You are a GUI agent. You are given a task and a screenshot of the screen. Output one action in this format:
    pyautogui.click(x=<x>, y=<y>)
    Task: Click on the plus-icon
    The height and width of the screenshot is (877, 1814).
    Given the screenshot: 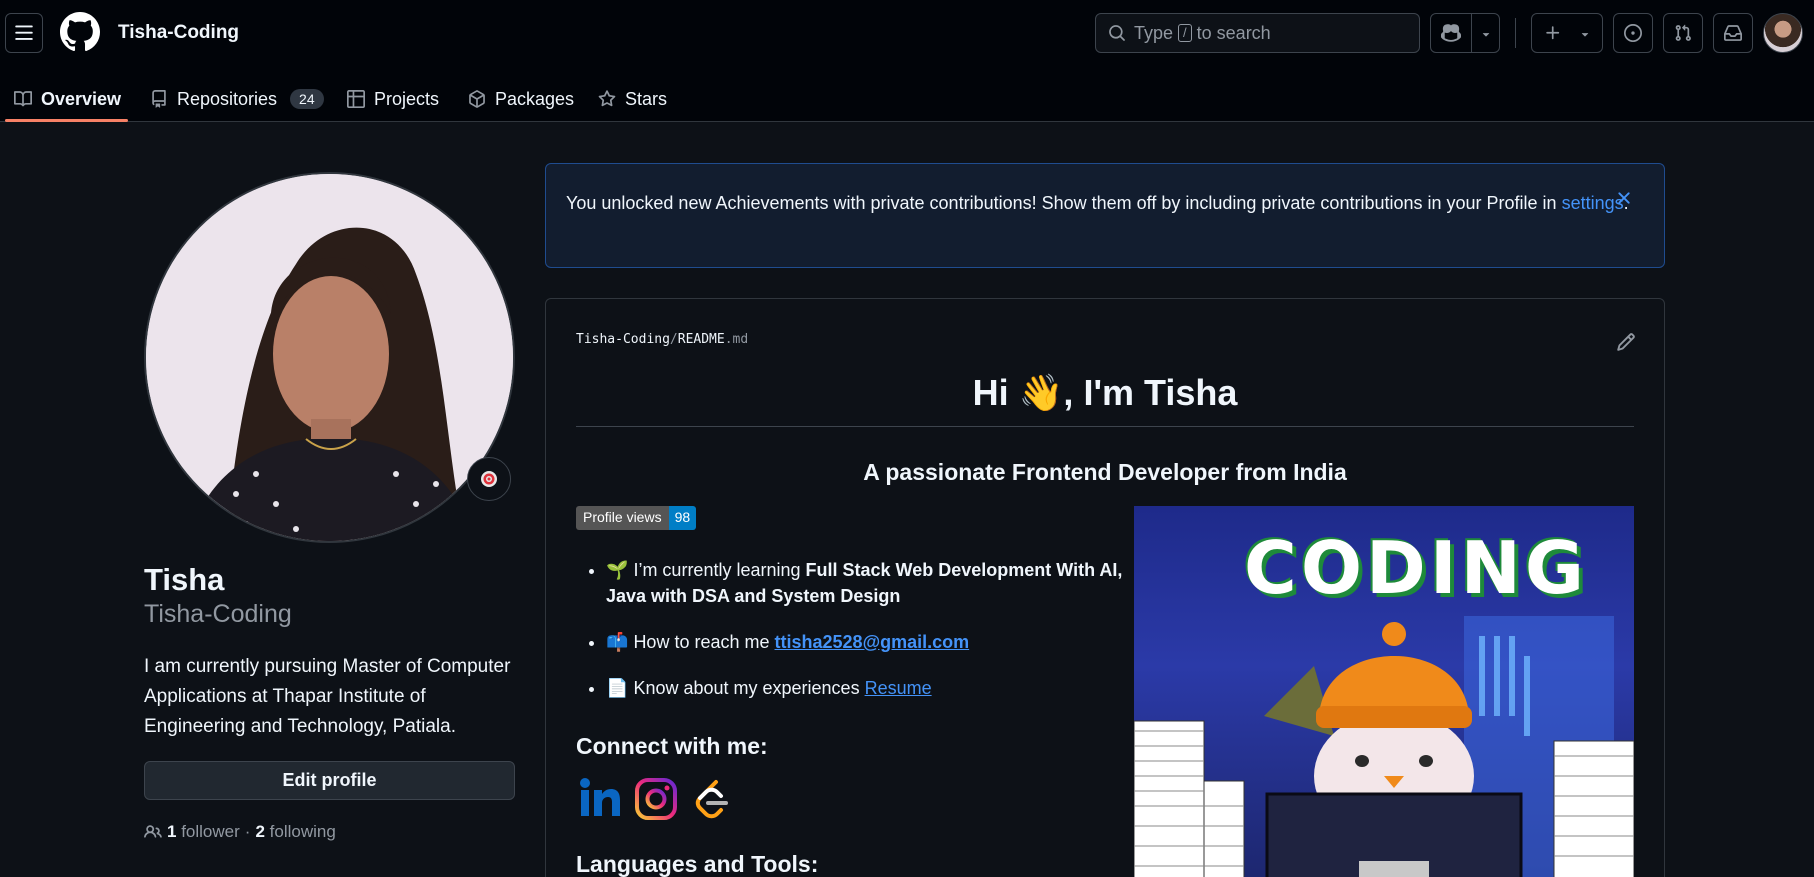 What is the action you would take?
    pyautogui.click(x=1553, y=33)
    